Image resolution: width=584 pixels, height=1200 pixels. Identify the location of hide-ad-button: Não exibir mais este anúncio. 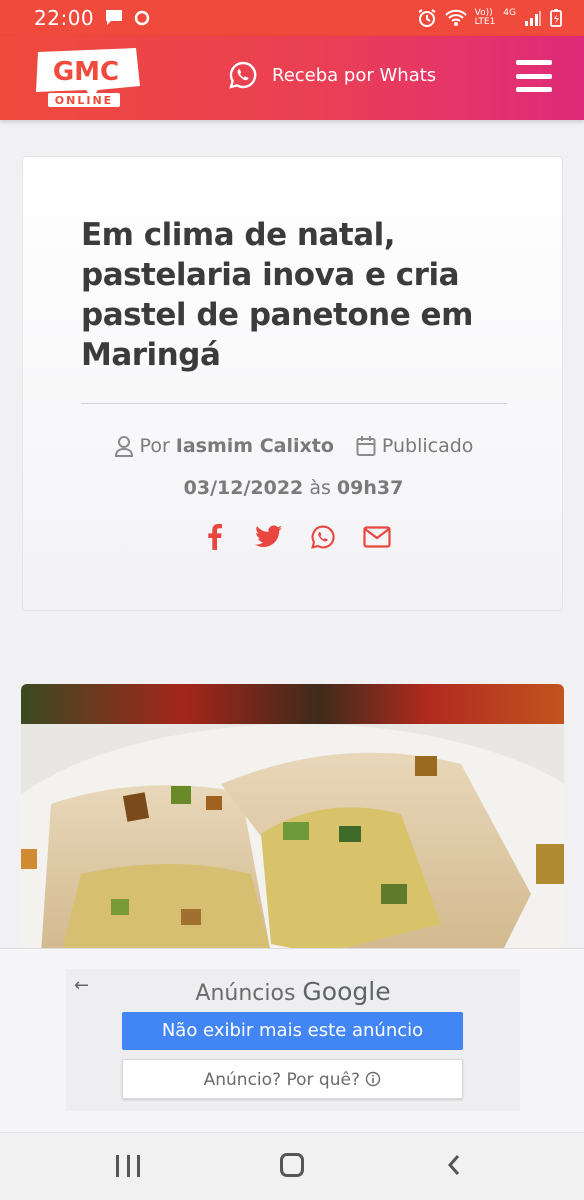
(292, 1031).